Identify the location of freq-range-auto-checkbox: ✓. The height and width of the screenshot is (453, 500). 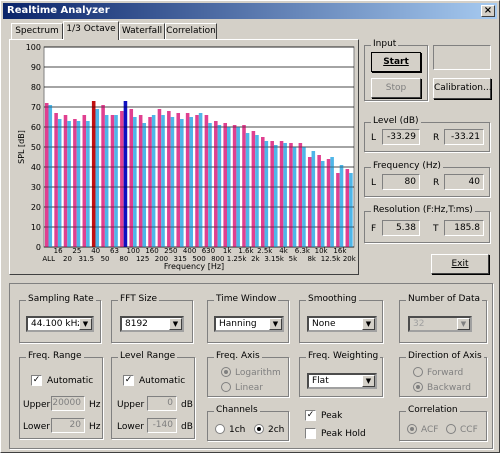
(36, 380).